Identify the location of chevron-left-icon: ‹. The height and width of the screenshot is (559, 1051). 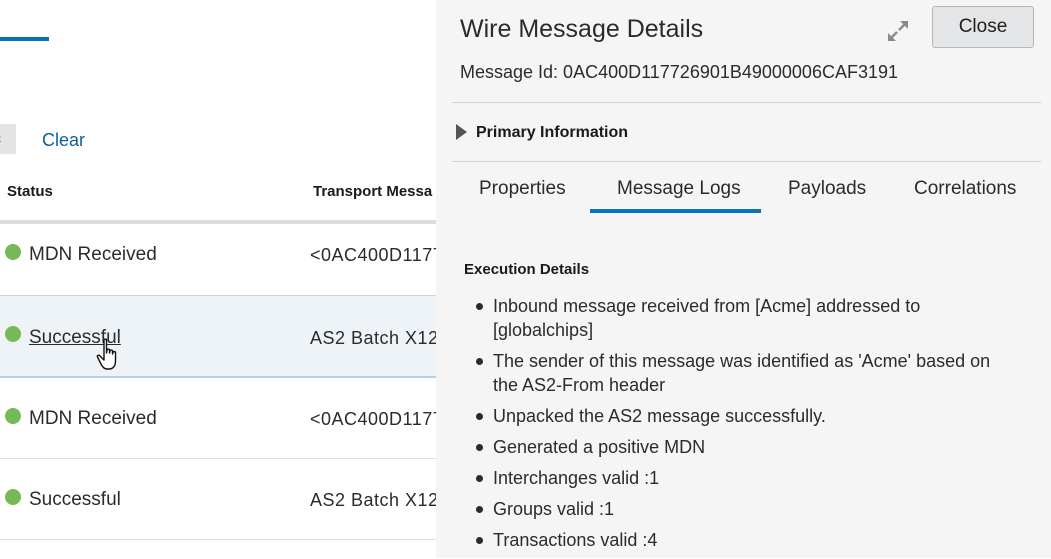
(1, 138).